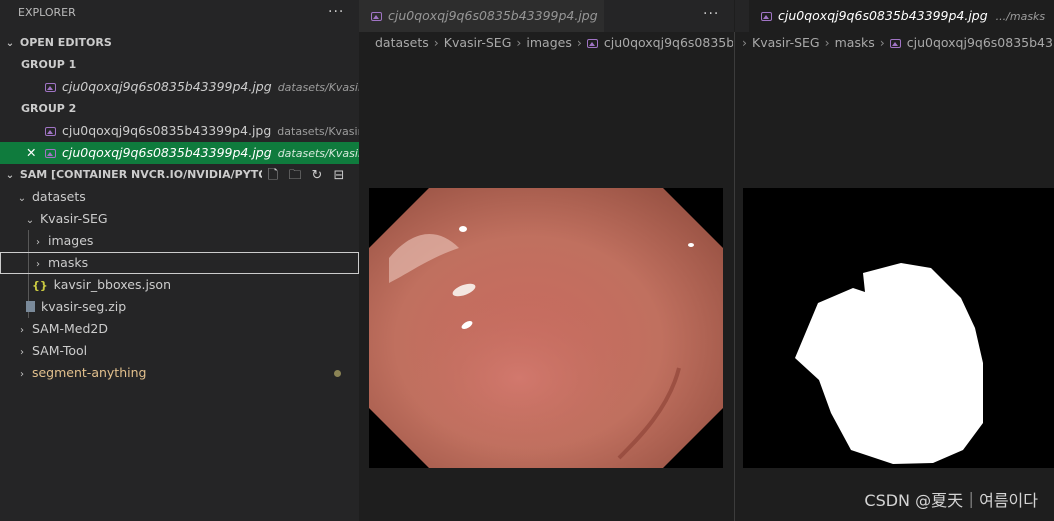 Image resolution: width=1054 pixels, height=521 pixels. Describe the element at coordinates (337, 373) in the screenshot. I see `modified-dot-icon` at that location.